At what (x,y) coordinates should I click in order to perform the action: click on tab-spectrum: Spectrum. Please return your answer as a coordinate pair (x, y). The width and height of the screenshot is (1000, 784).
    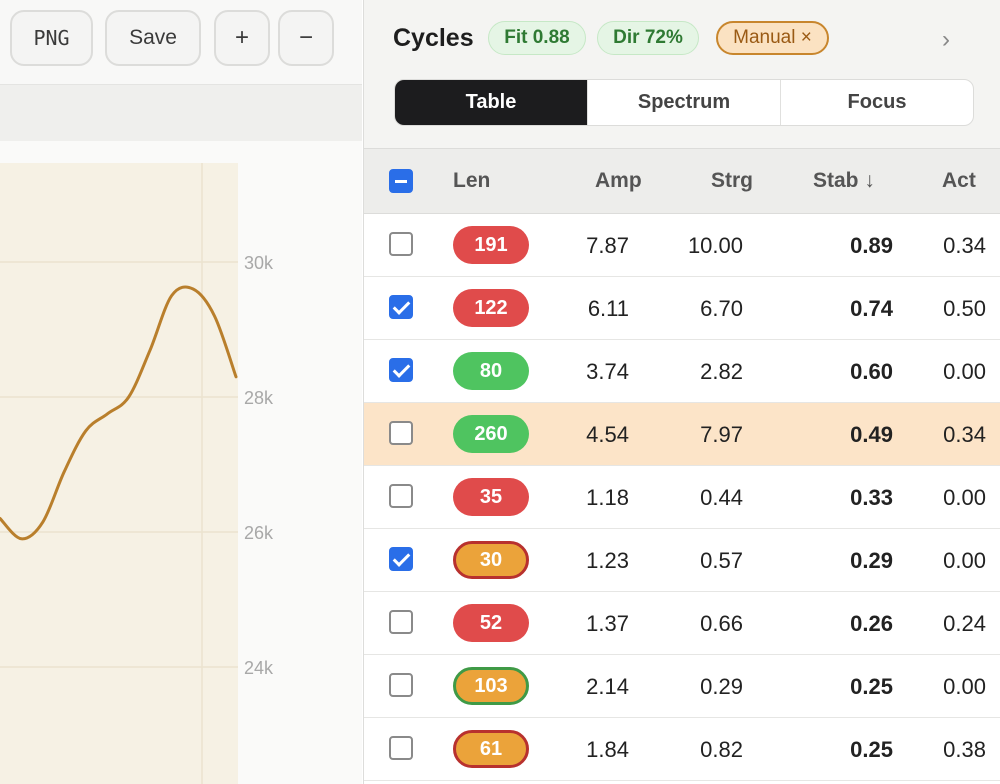
    Looking at the image, I should click on (683, 102).